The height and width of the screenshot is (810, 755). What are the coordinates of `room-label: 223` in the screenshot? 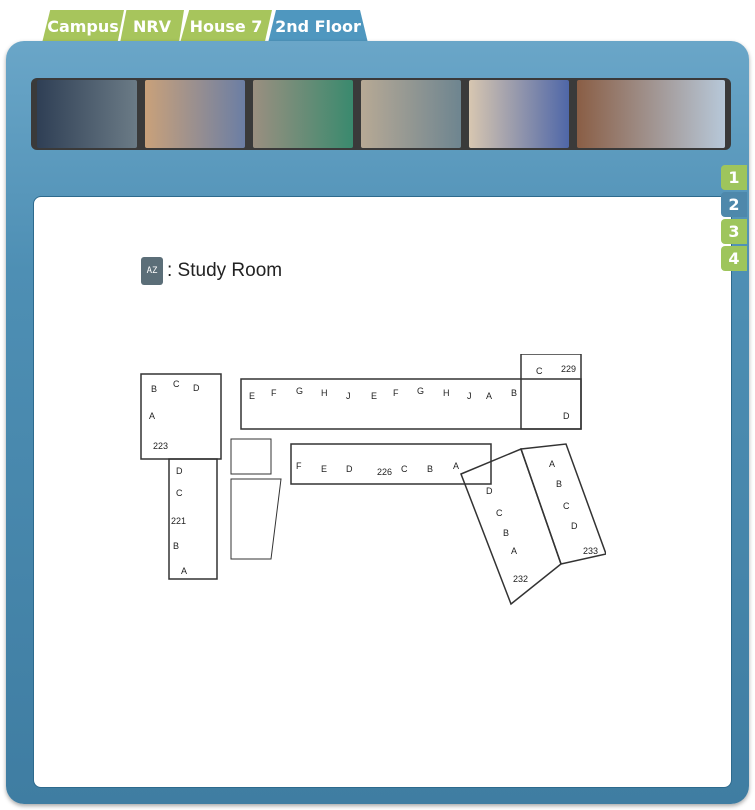 It's located at (160, 446).